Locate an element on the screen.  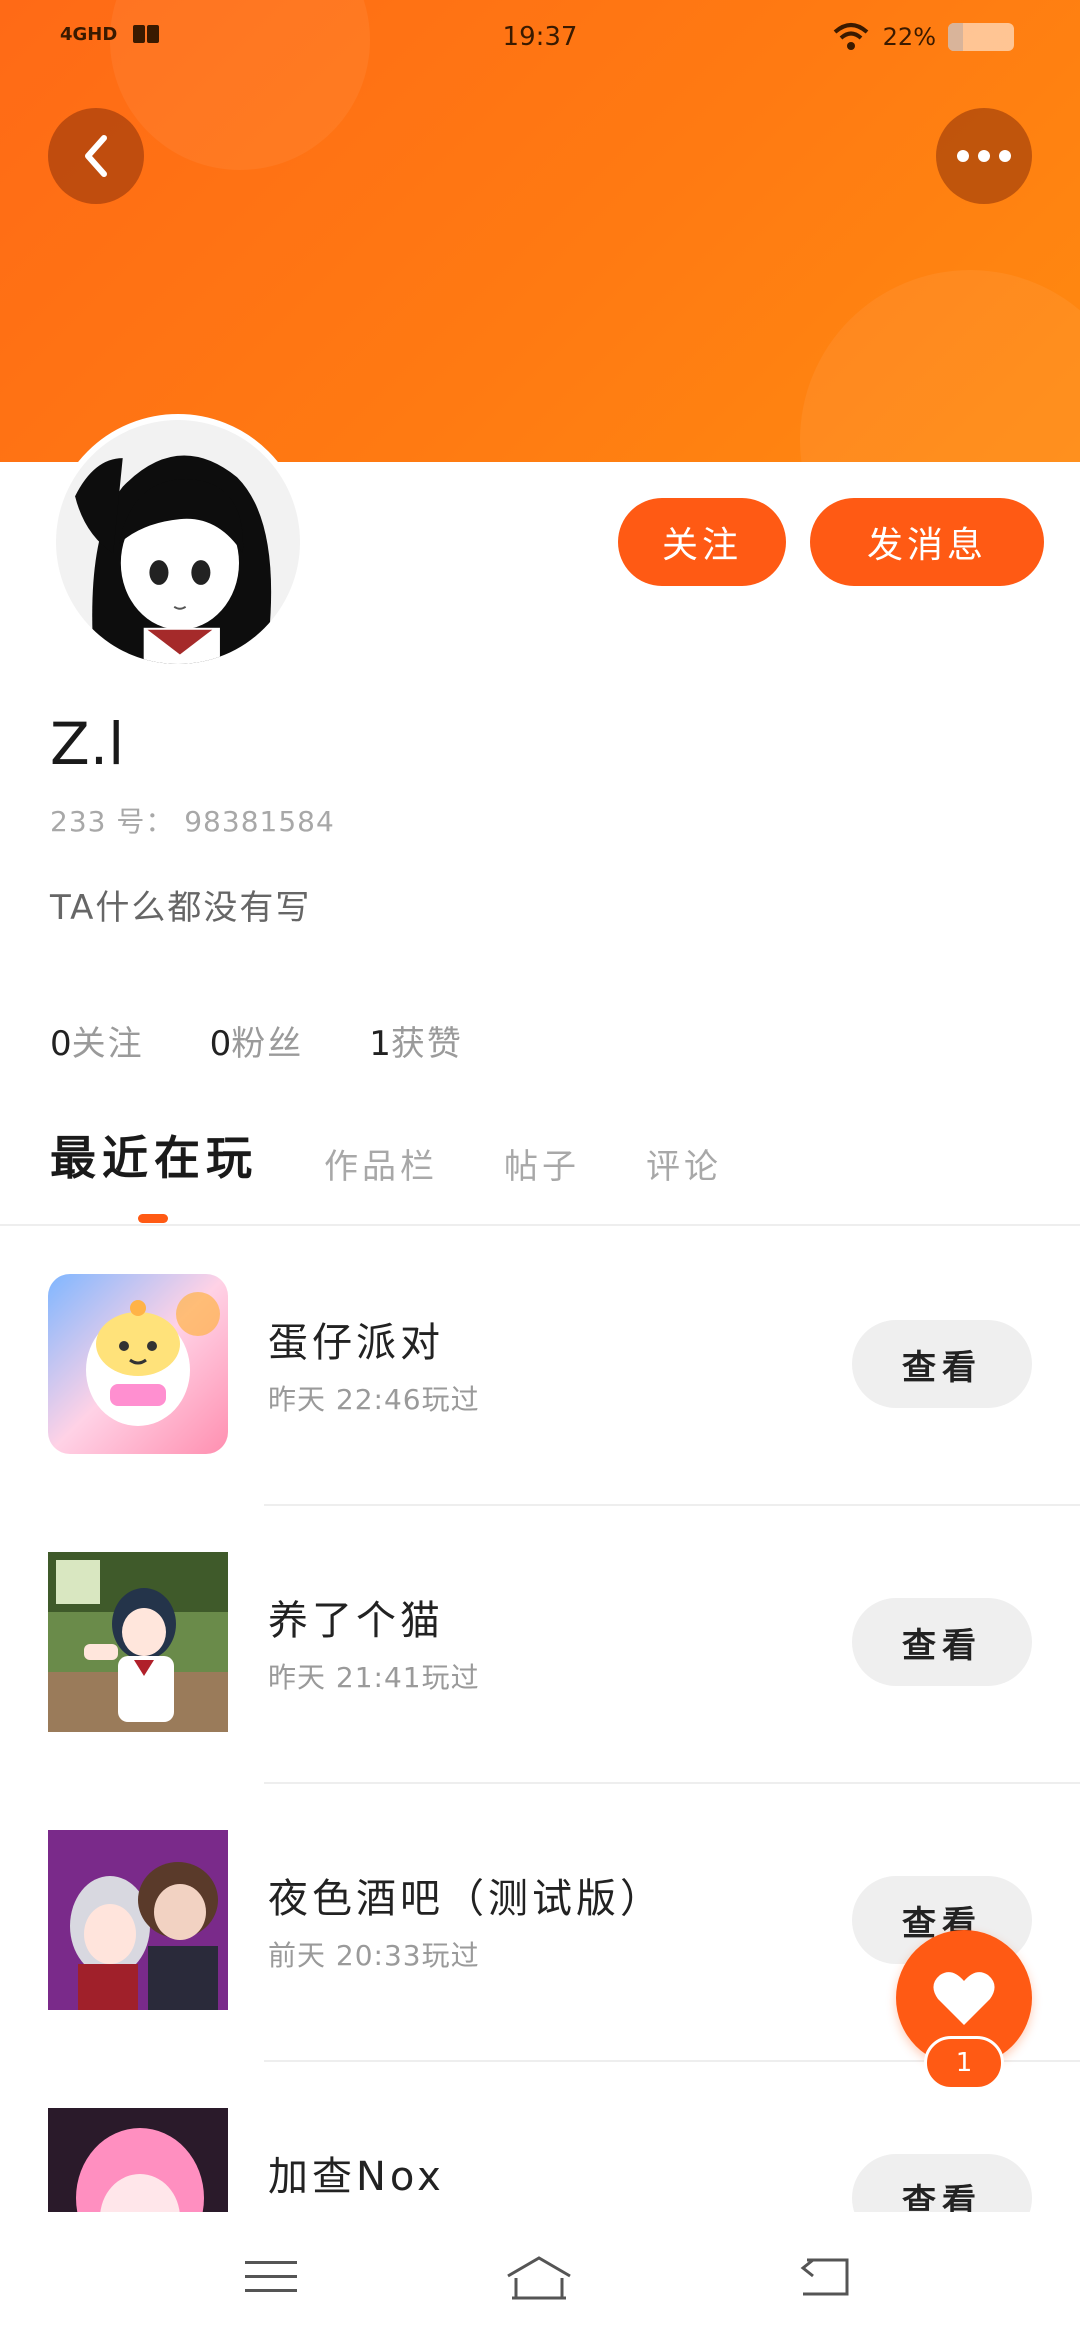
home-icon is located at coordinates (539, 2277).